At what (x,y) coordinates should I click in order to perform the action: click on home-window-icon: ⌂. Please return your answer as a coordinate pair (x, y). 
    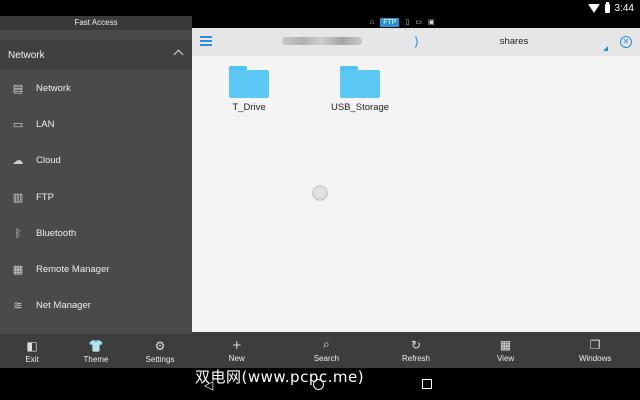
    Looking at the image, I should click on (372, 22).